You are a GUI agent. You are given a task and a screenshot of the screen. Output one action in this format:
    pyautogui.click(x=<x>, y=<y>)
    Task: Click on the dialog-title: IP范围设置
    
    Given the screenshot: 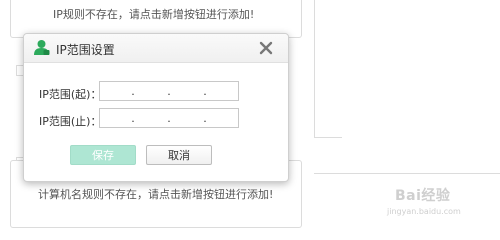 What is the action you would take?
    pyautogui.click(x=85, y=50)
    